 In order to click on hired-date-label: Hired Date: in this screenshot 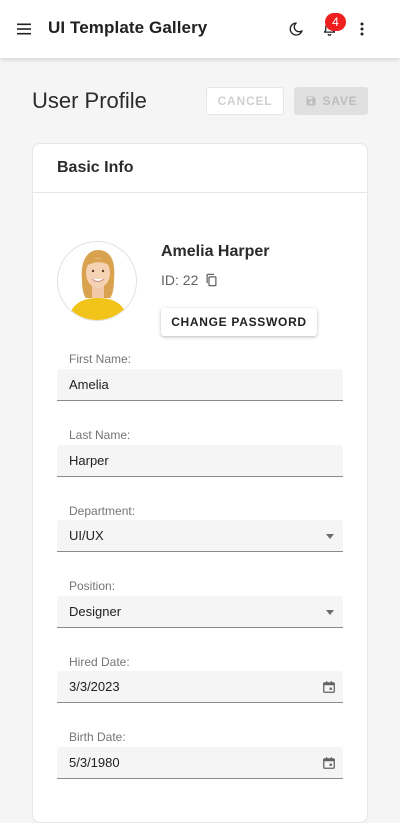, I will do `click(99, 662)`.